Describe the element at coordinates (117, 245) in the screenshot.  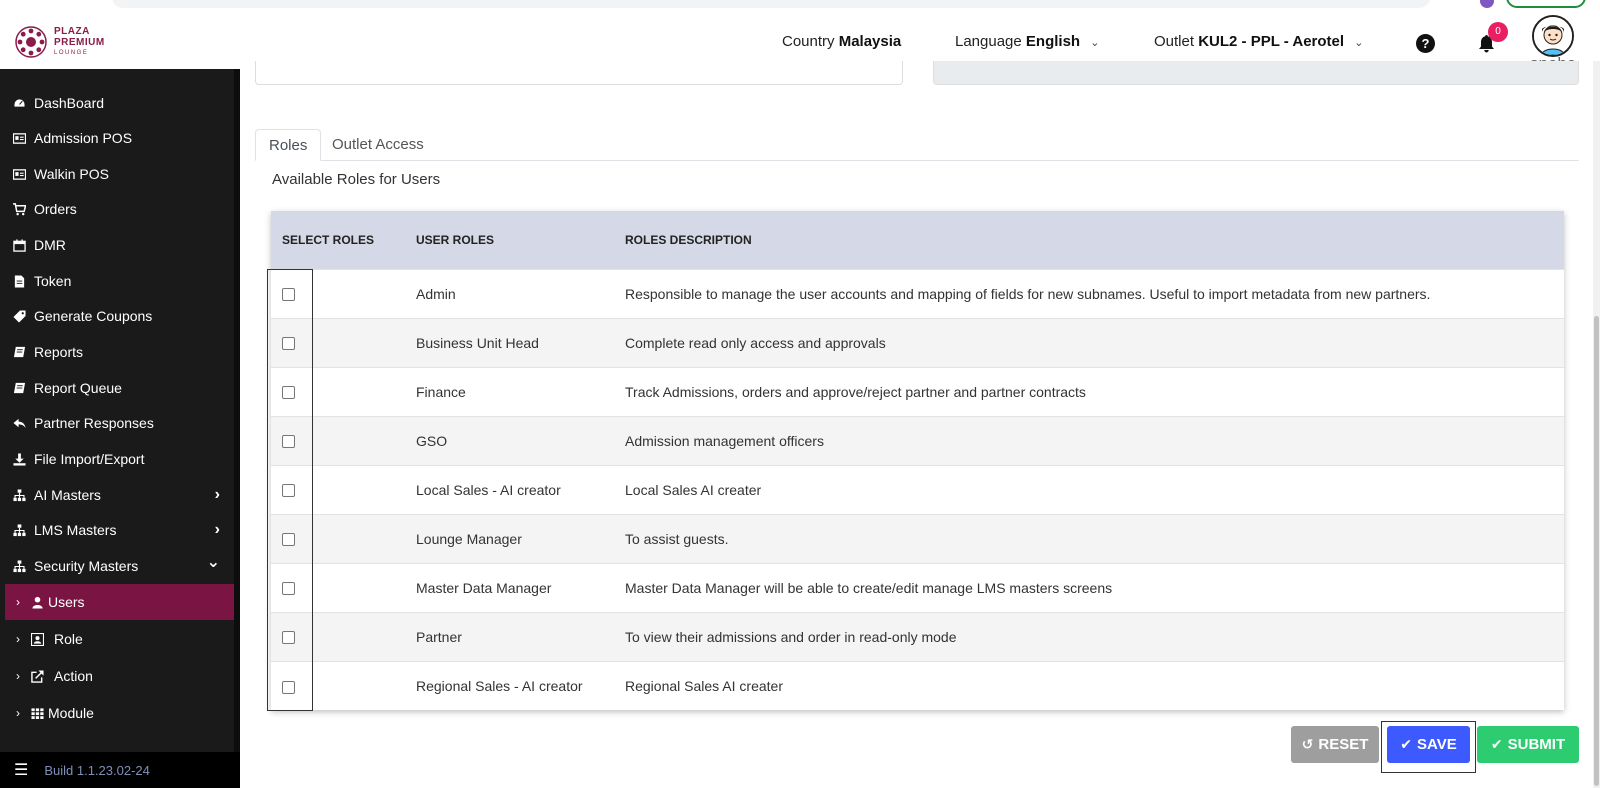
I see `sidebar-item-dmr: DMR` at that location.